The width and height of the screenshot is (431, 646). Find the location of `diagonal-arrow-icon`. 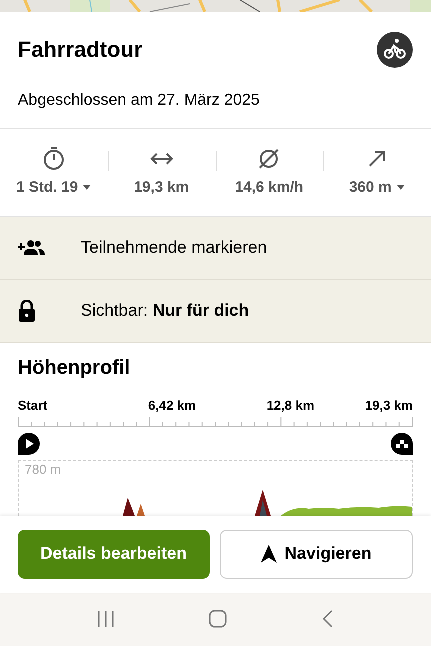

diagonal-arrow-icon is located at coordinates (377, 159).